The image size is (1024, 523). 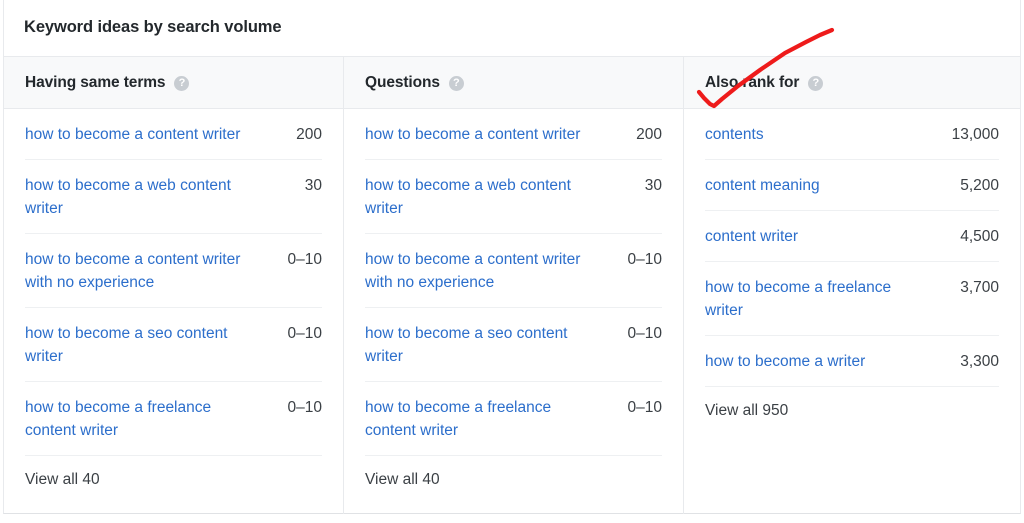 What do you see at coordinates (979, 361) in the screenshot?
I see `search-volume: 3,300` at bounding box center [979, 361].